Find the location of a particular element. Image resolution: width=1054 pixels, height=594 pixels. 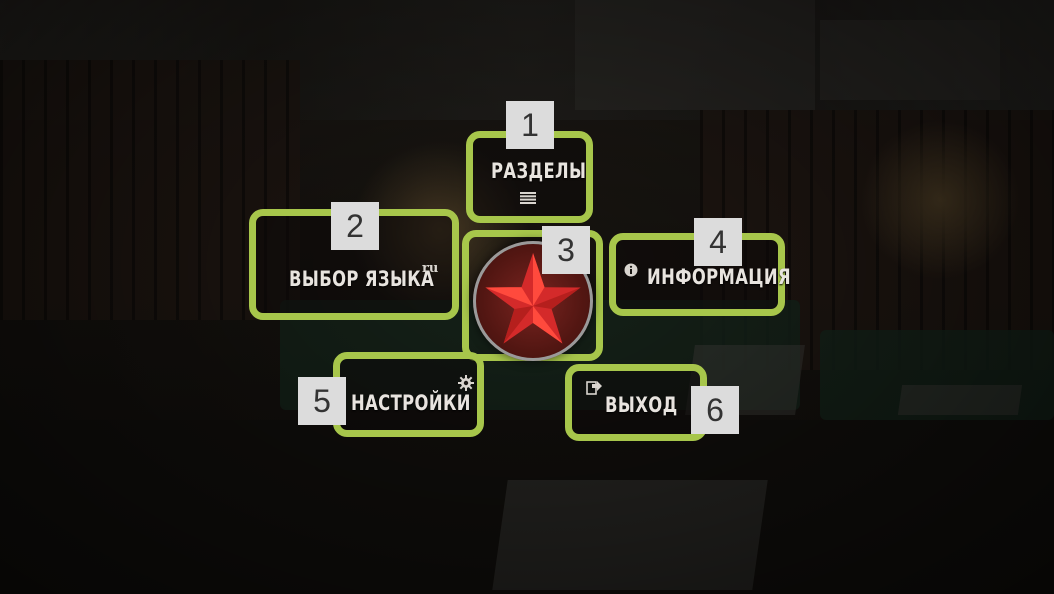

settings-label: НАСТРОЙКИ is located at coordinates (411, 403).